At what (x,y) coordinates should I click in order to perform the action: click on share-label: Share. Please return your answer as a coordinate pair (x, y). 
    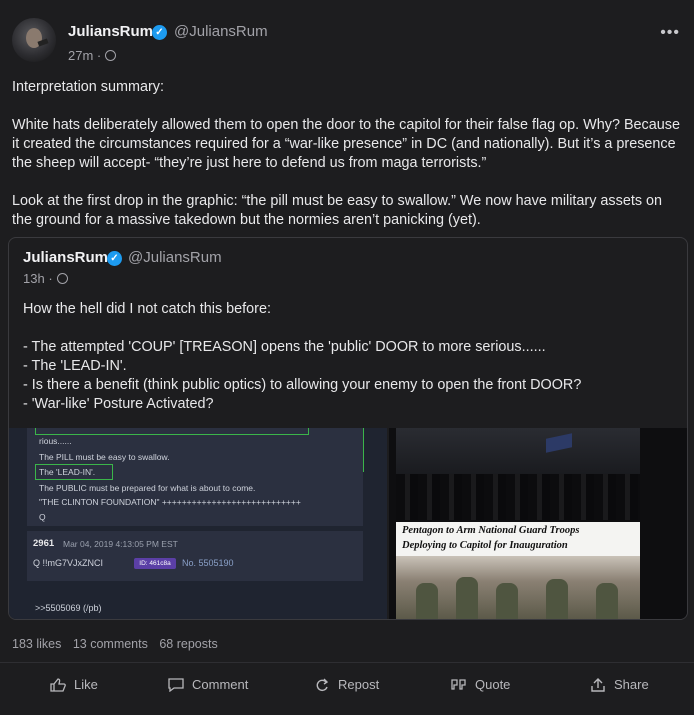
    Looking at the image, I should click on (631, 684).